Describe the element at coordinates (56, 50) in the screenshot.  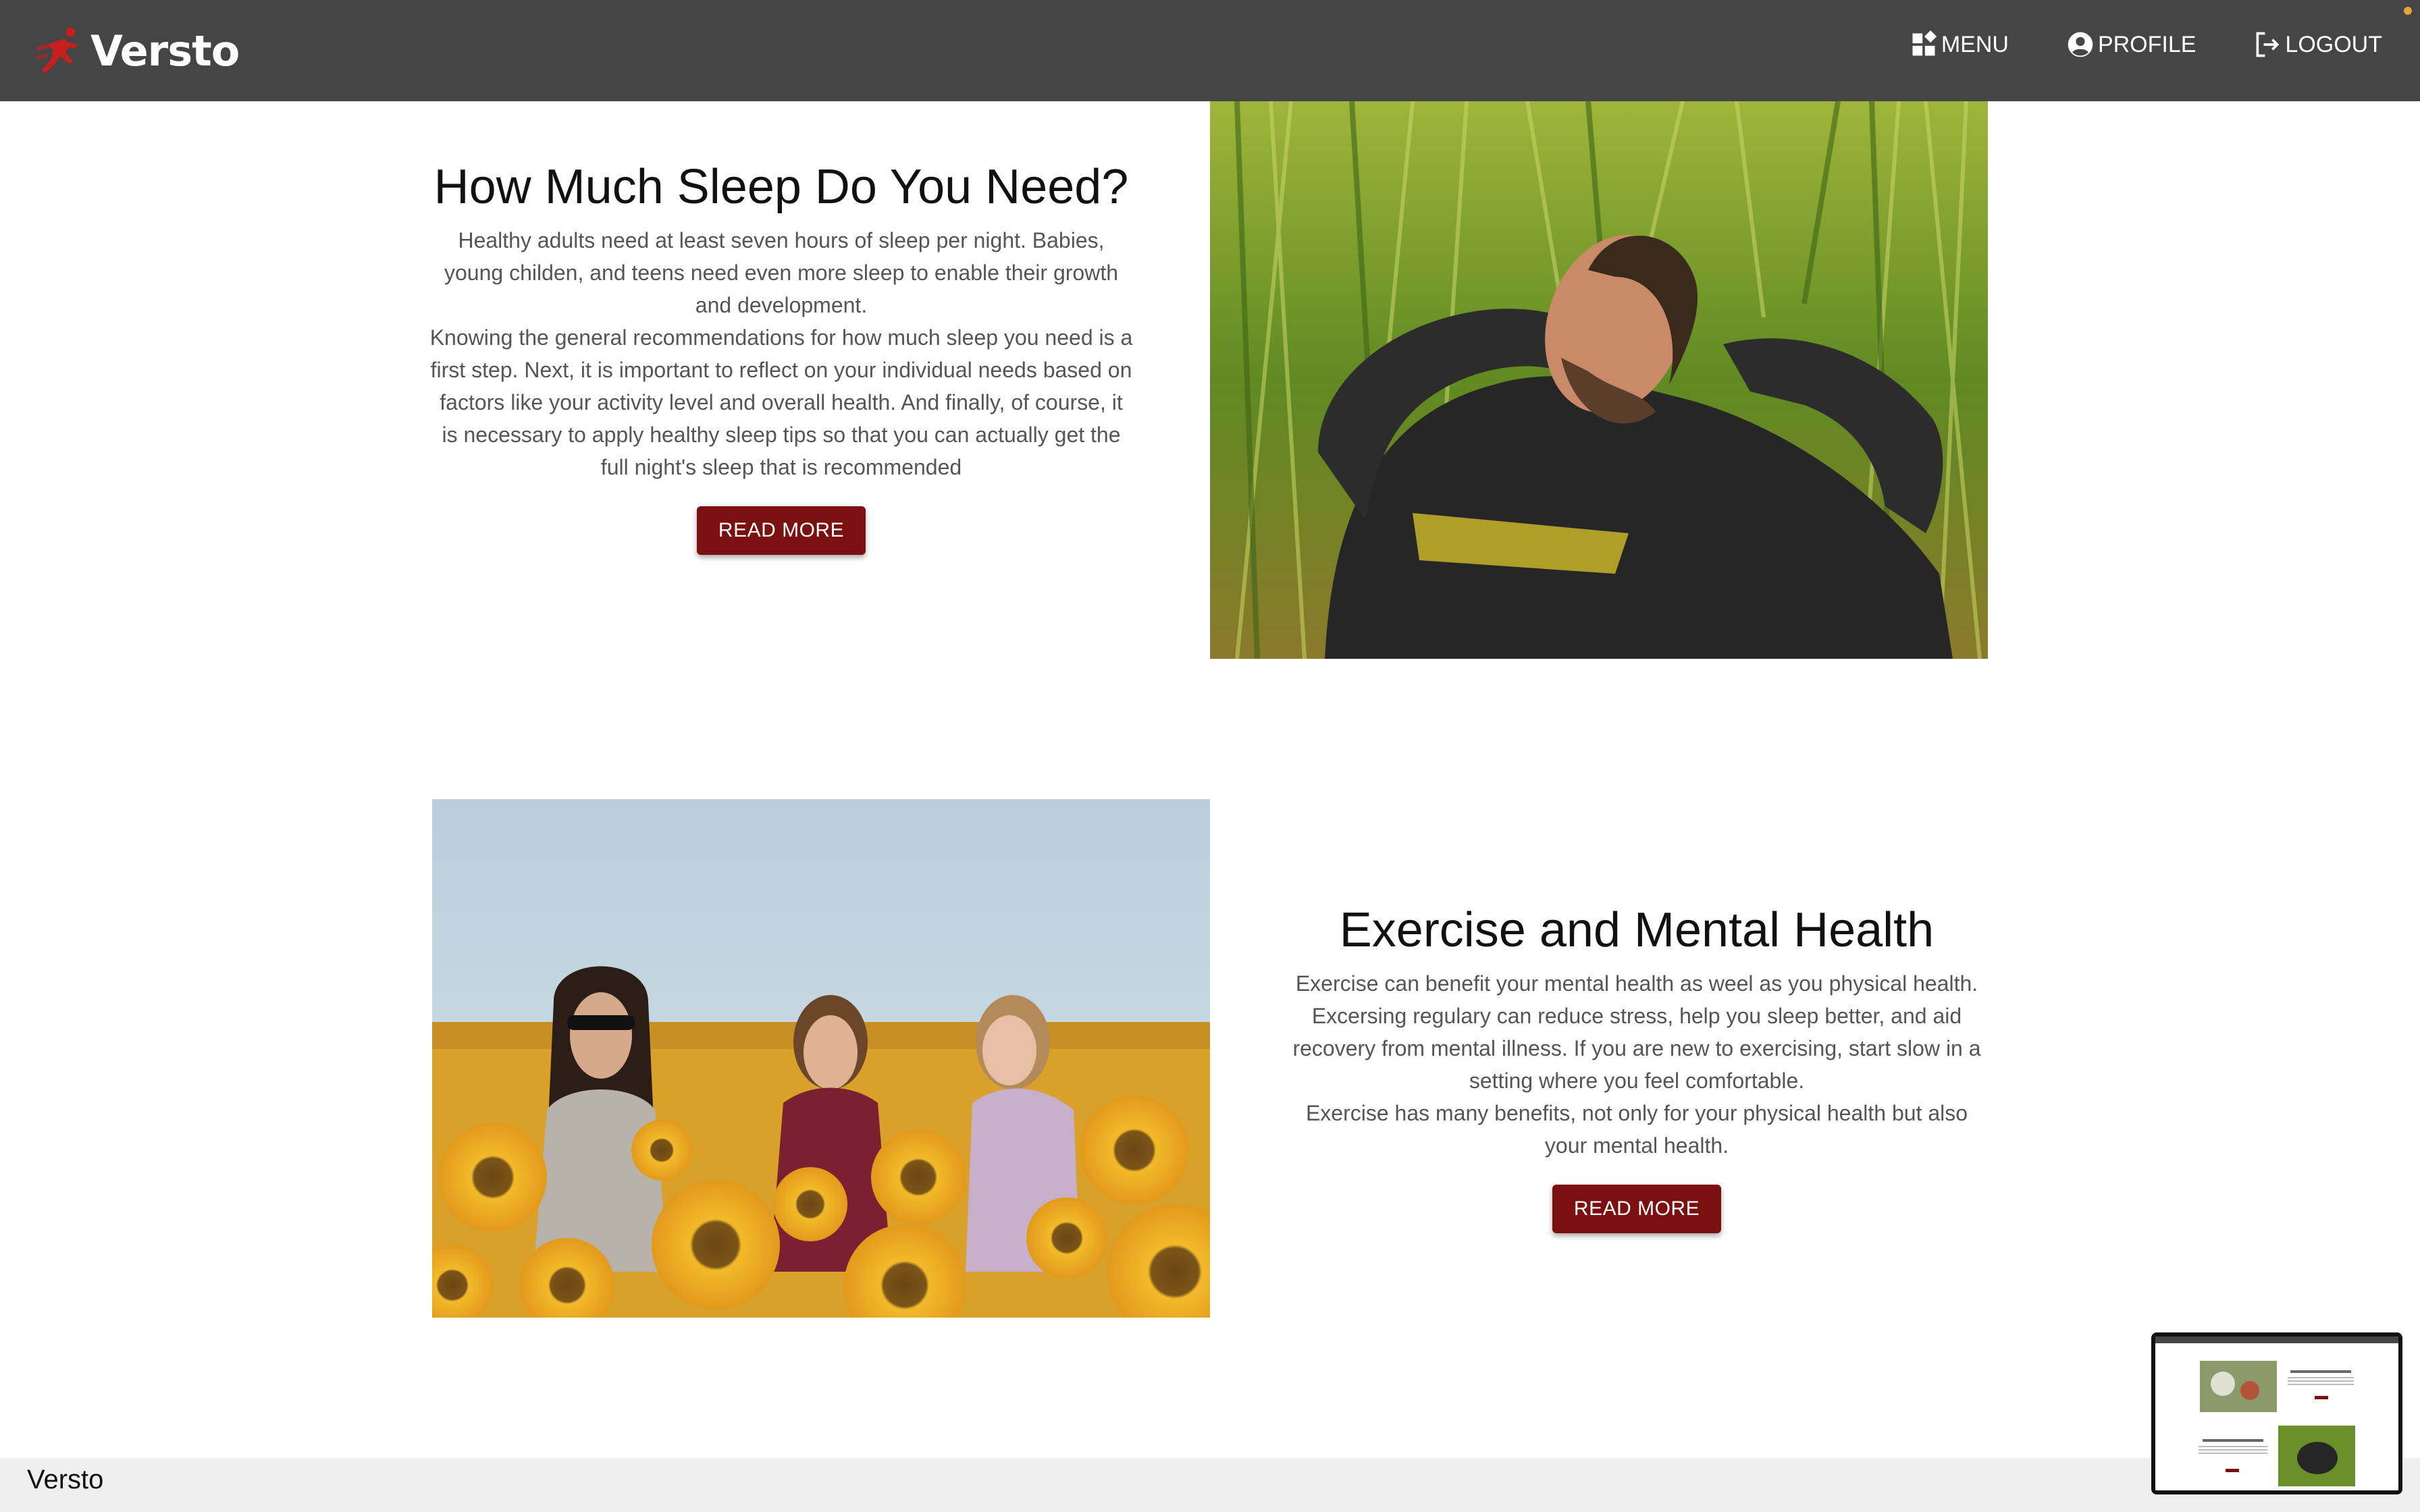
I see `runner-logo-icon` at that location.